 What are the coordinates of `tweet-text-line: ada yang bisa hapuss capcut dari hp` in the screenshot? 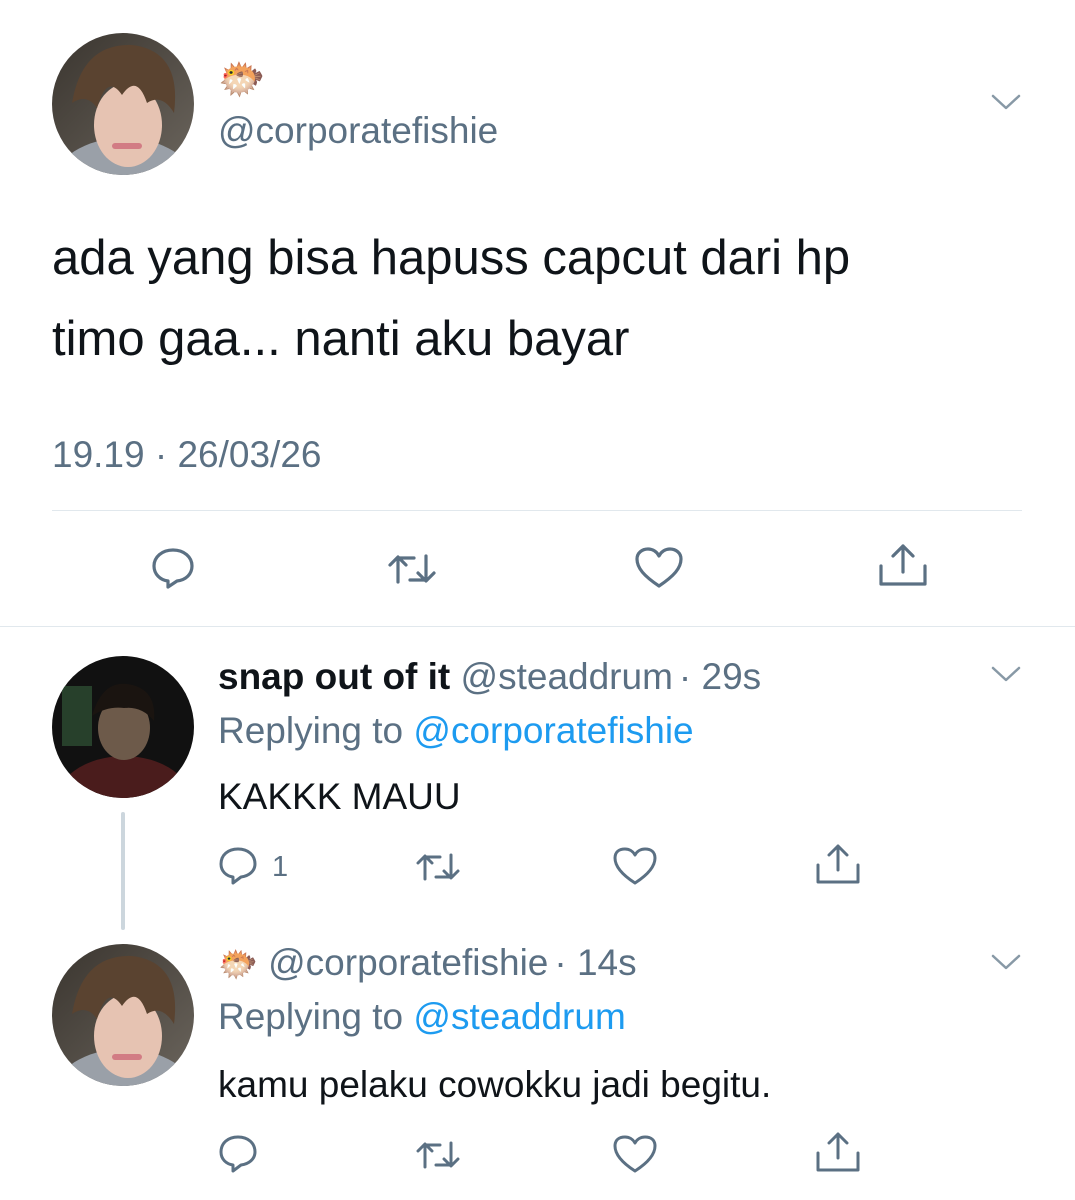 It's located at (451, 258).